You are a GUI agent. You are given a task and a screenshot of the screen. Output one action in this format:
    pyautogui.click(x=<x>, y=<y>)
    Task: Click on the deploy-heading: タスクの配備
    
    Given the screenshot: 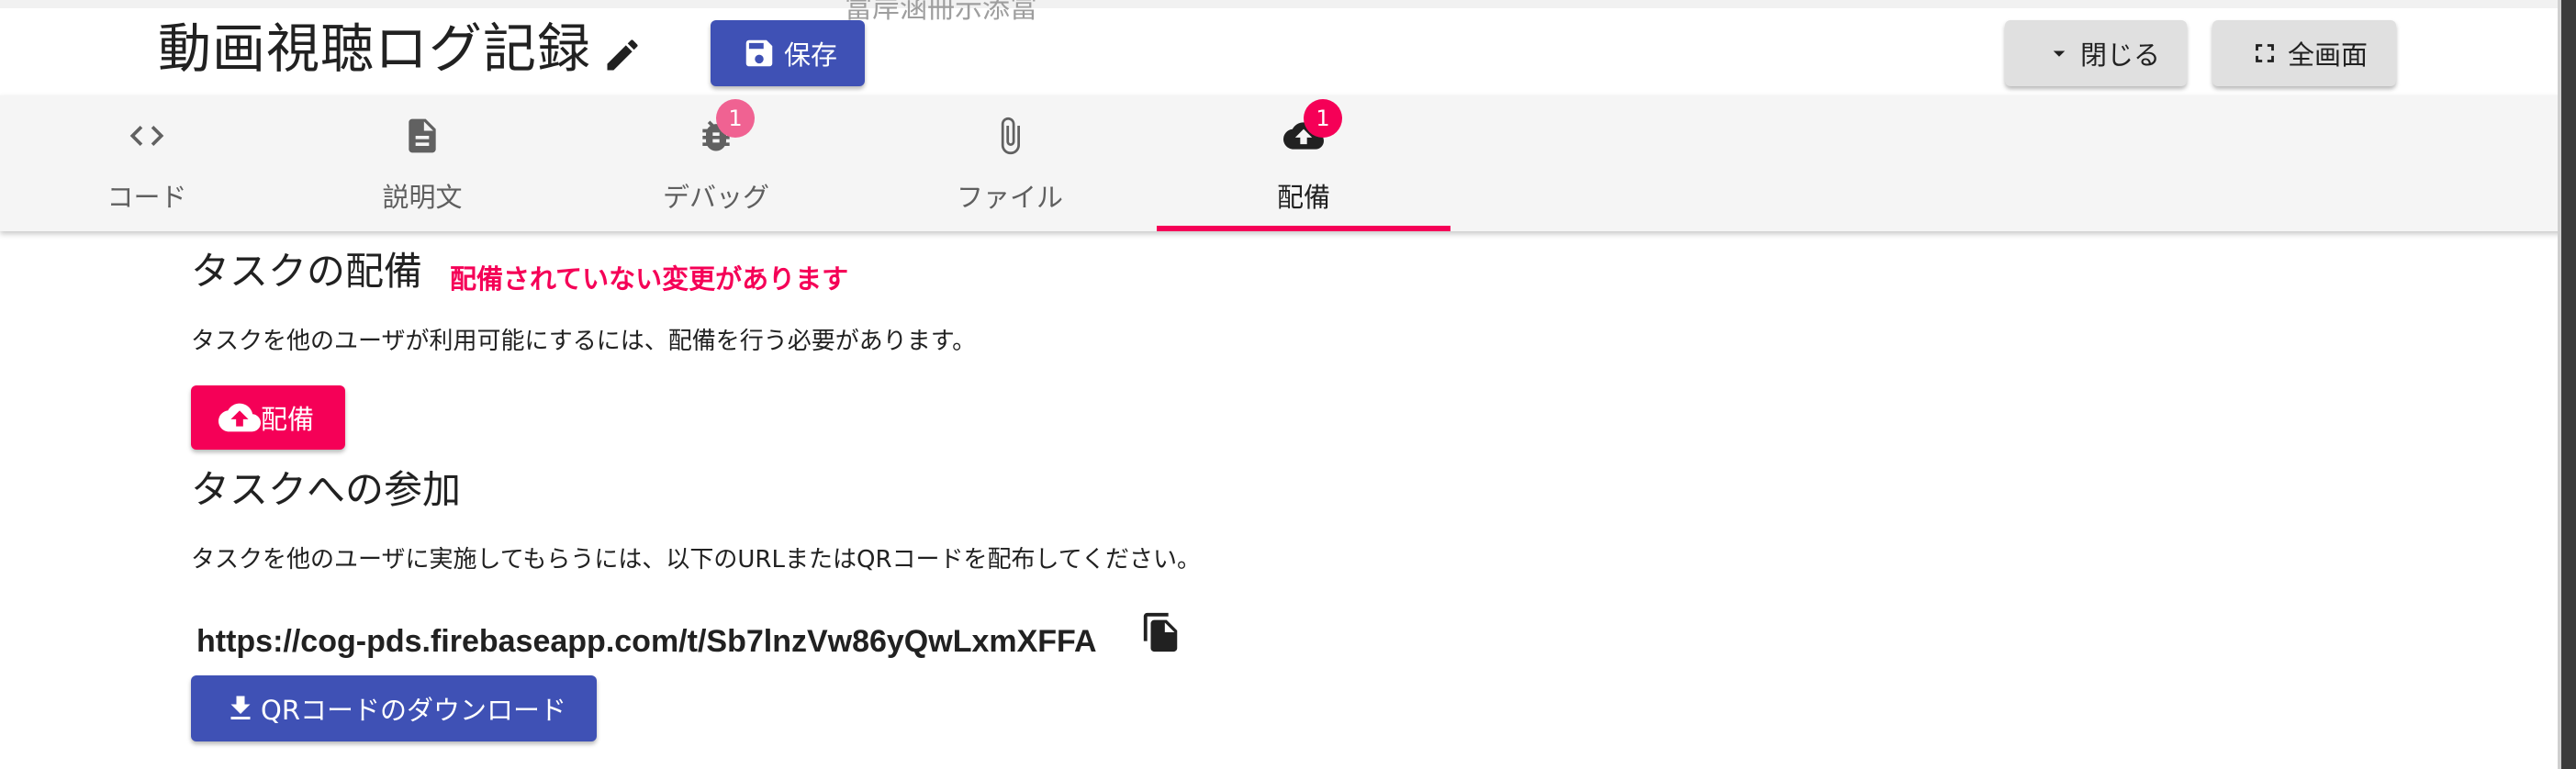 What is the action you would take?
    pyautogui.click(x=307, y=271)
    